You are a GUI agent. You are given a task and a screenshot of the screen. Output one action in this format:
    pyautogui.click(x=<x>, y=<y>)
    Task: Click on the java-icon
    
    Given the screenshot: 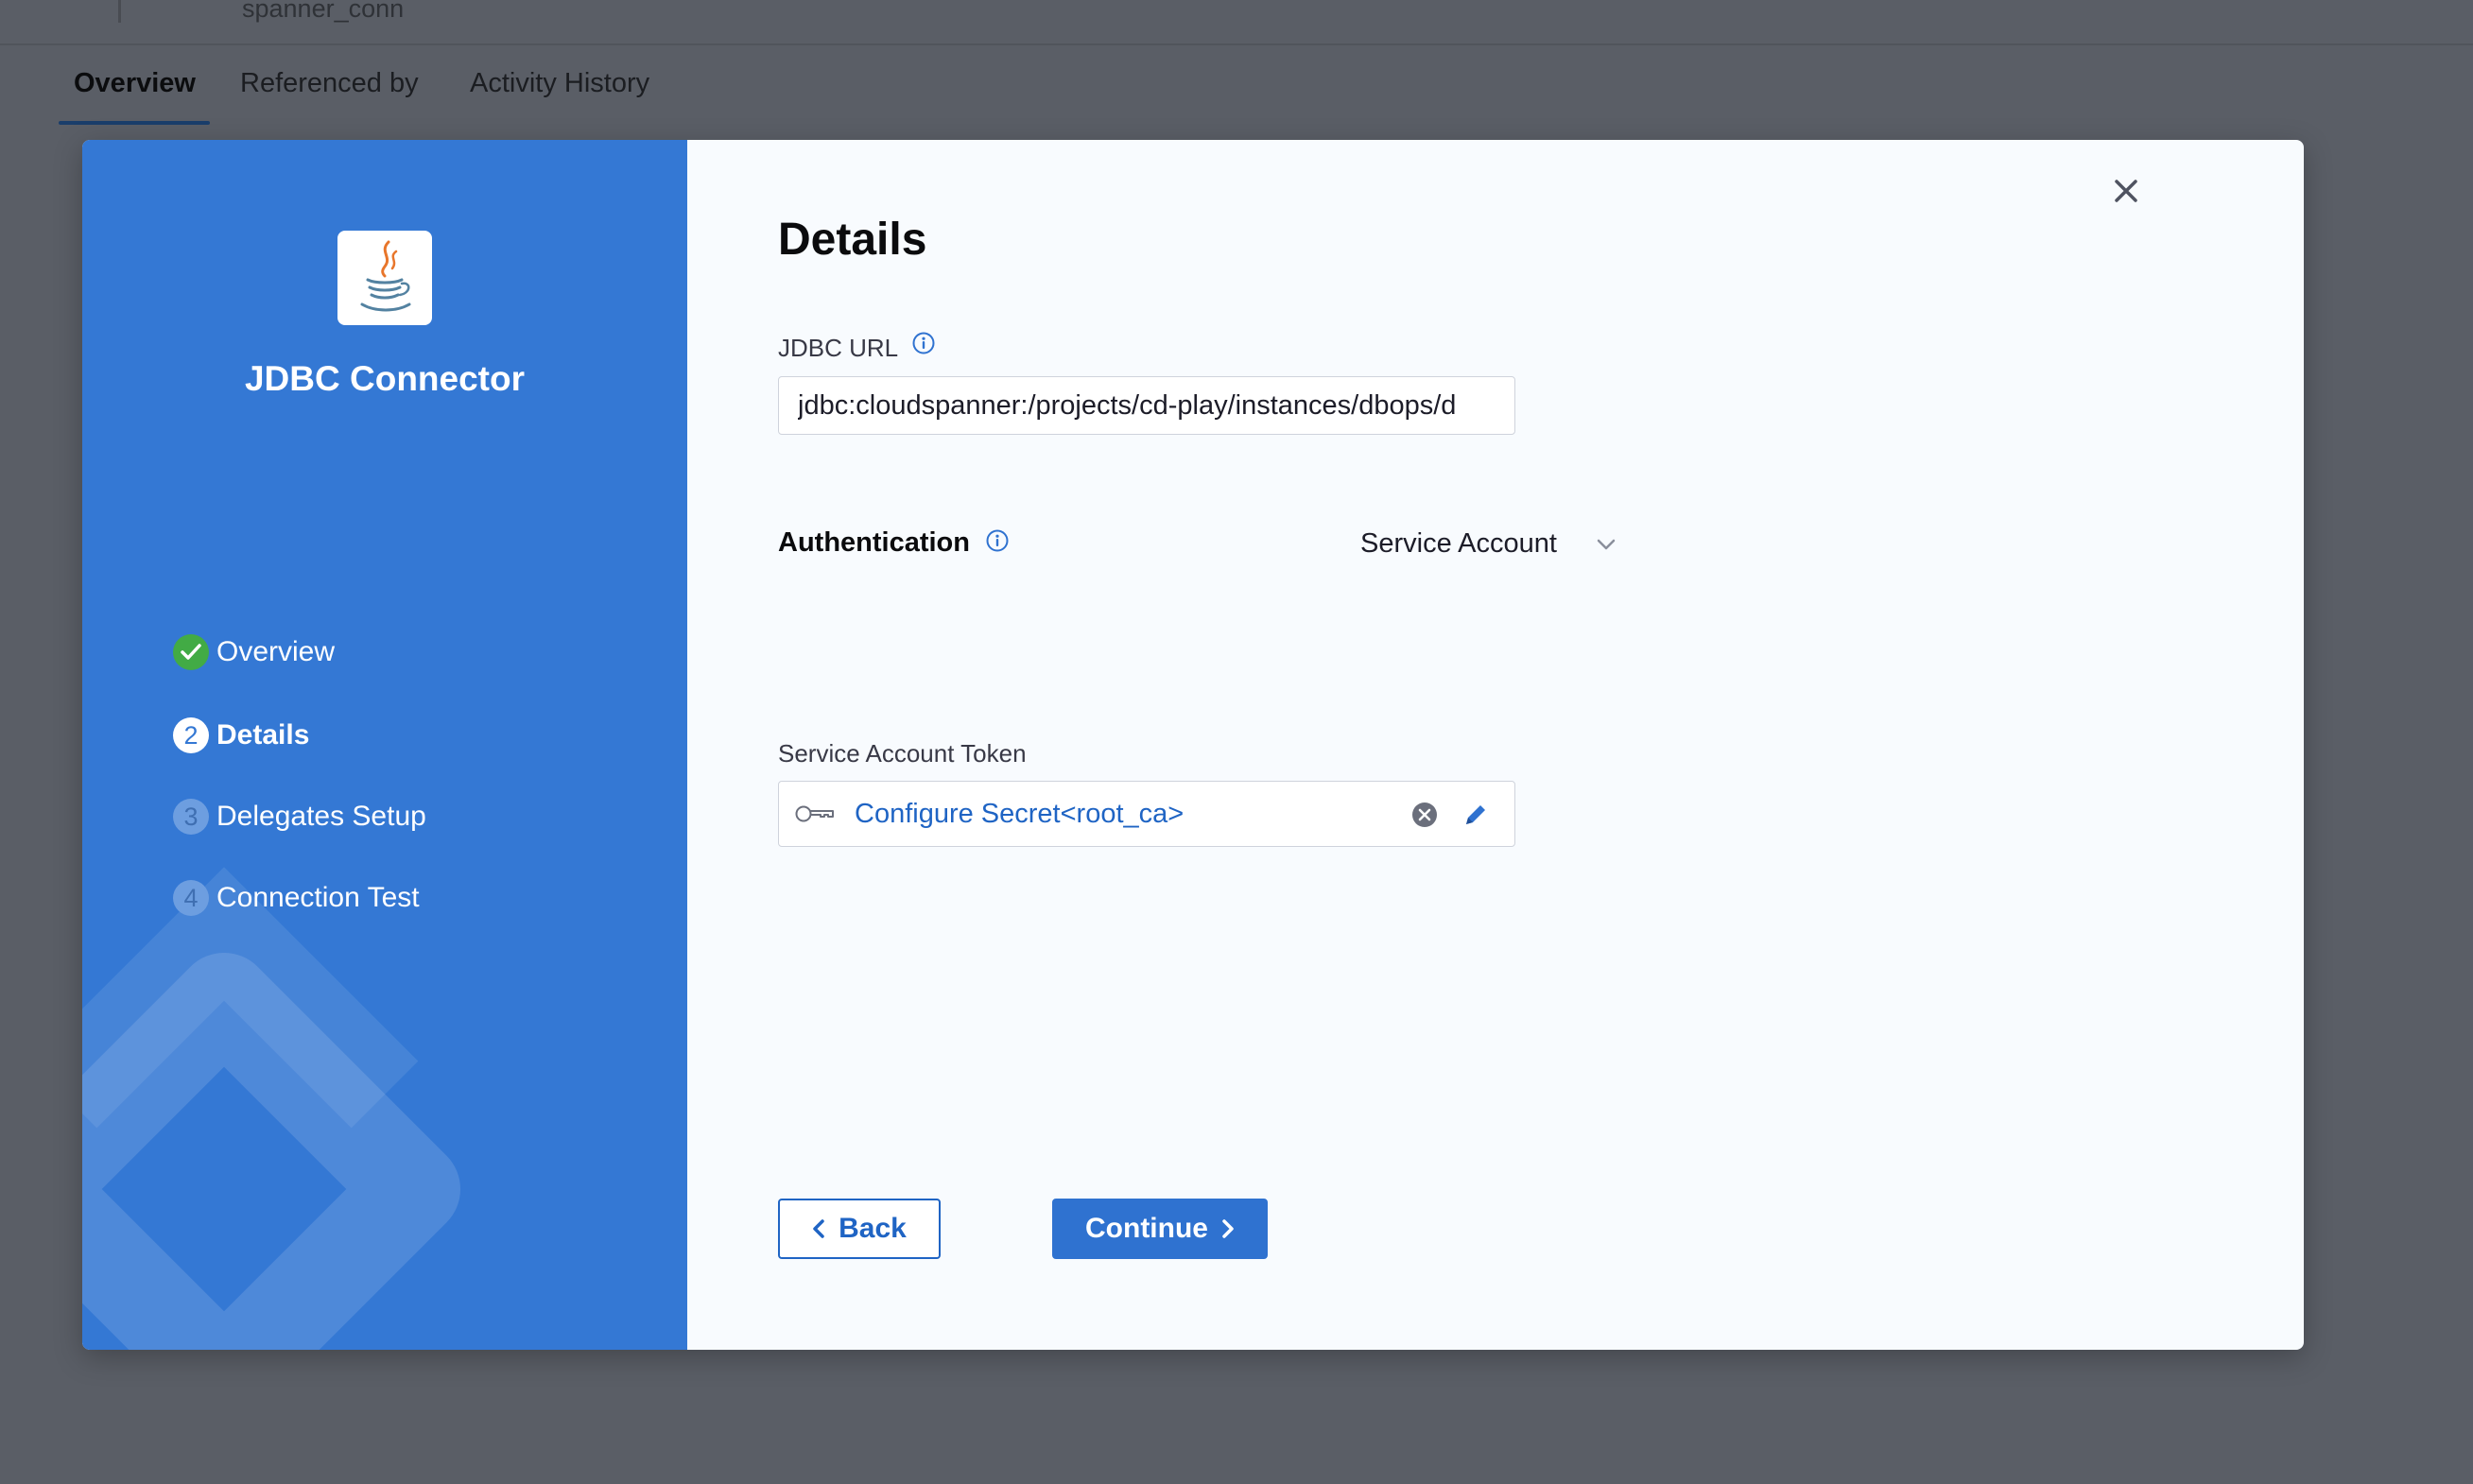 What is the action you would take?
    pyautogui.click(x=385, y=276)
    